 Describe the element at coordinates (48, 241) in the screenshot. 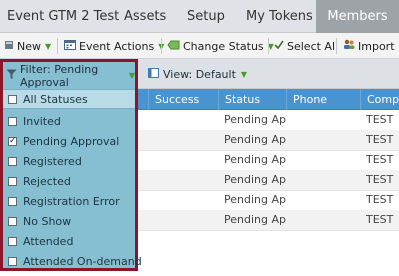

I see `status-option-label: Attended` at that location.